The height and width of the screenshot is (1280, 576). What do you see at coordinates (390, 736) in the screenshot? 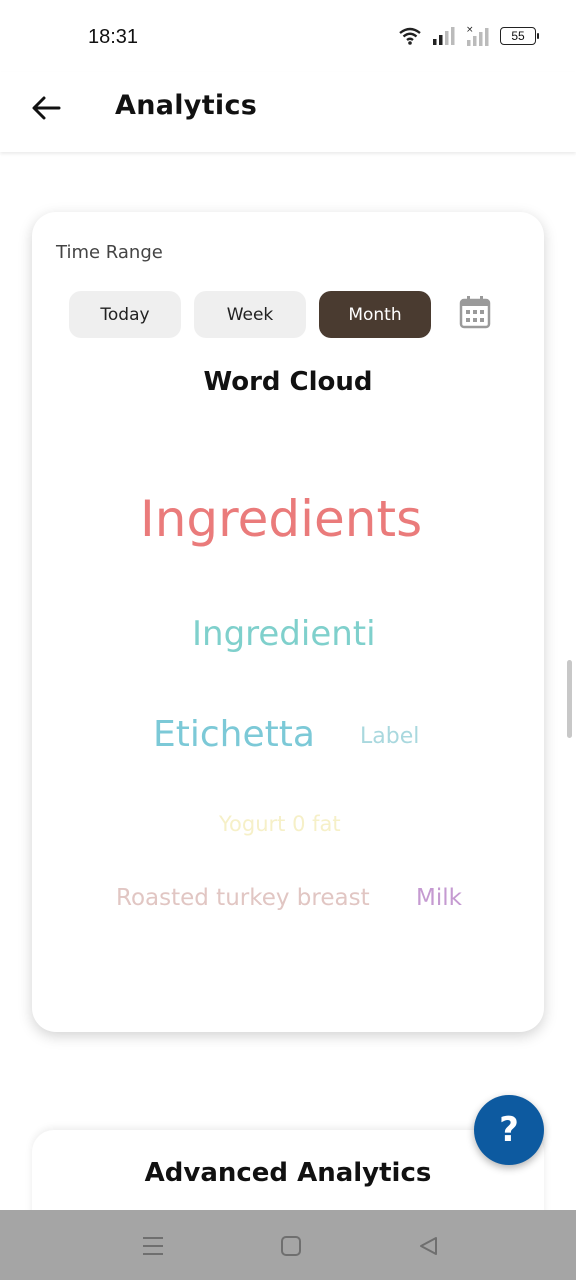
I see `word-cloud-word: Label` at bounding box center [390, 736].